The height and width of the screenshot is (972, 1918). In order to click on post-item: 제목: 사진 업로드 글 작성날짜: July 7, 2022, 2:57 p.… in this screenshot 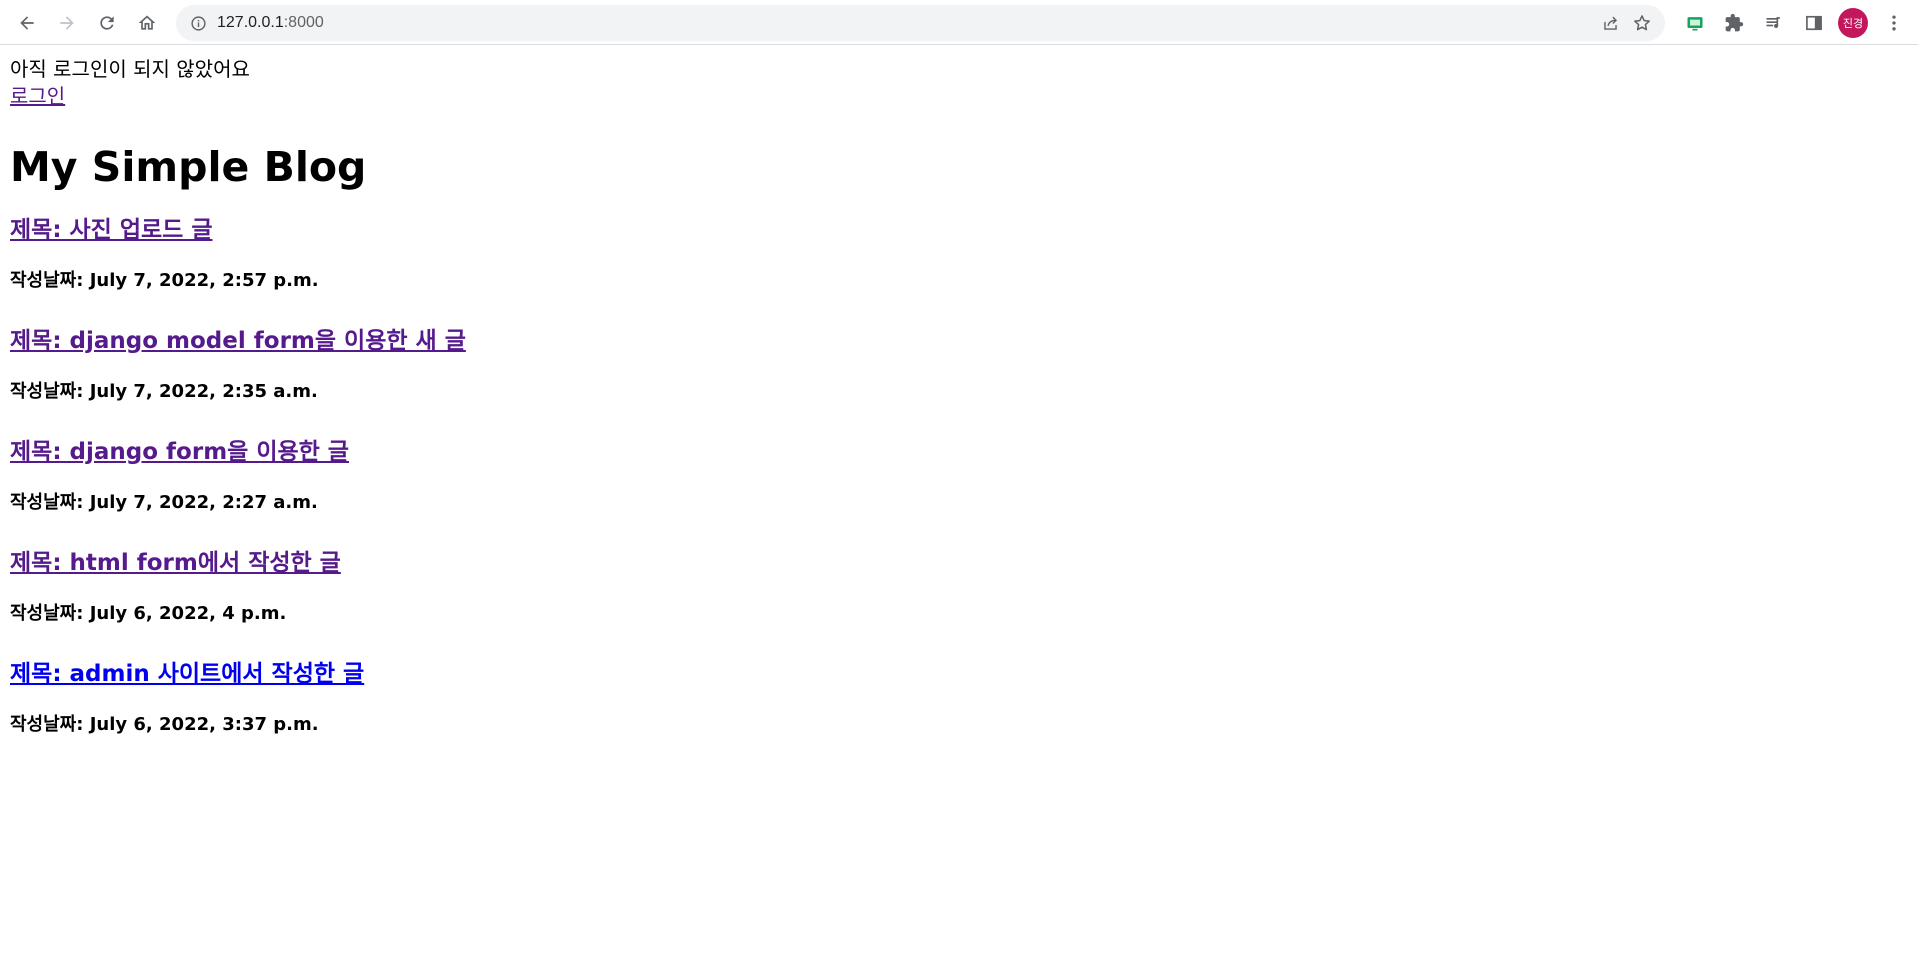, I will do `click(510, 253)`.